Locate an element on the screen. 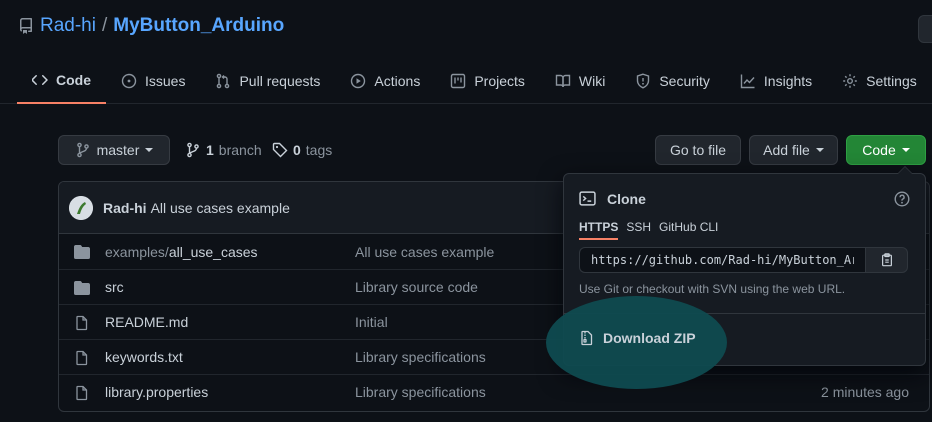 This screenshot has height=422, width=932. tab-label: Pull requests is located at coordinates (280, 81).